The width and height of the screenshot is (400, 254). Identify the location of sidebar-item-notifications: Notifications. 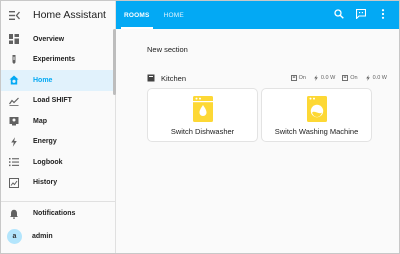
(58, 213).